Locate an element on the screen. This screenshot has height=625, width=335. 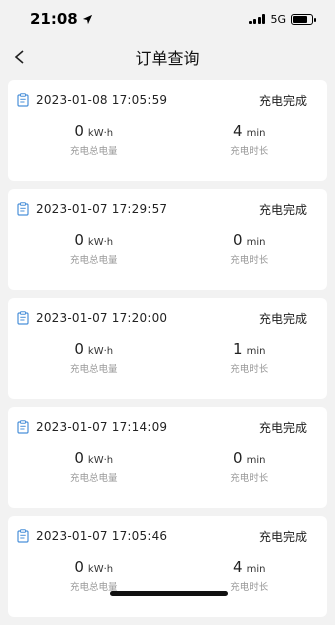
order-stats: 0 kW·h 充电总电量 1 min 充电时长 is located at coordinates (171, 363).